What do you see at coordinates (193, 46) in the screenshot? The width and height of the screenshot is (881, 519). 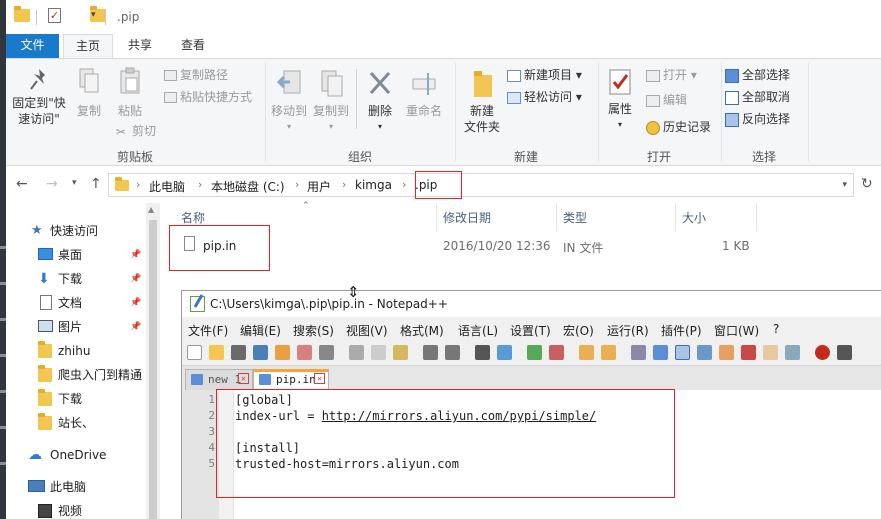 I see `tab-view: 查看` at bounding box center [193, 46].